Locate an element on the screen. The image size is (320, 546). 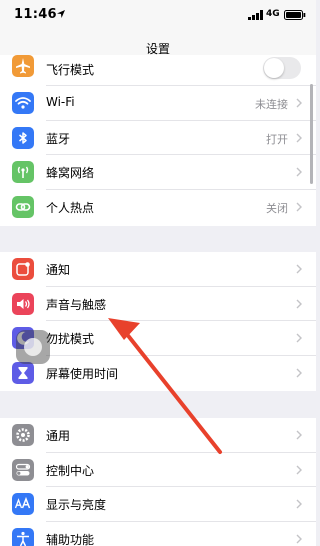
network-type: 4G is located at coordinates (273, 14).